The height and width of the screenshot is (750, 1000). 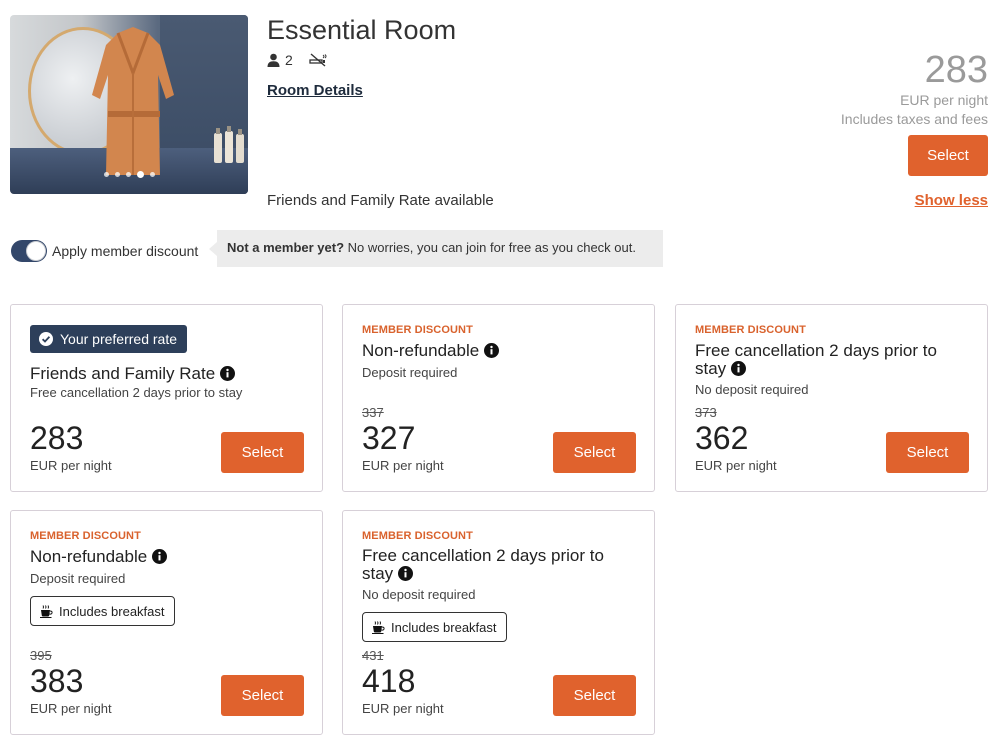 I want to click on room-title: Essential Room, so click(x=362, y=30).